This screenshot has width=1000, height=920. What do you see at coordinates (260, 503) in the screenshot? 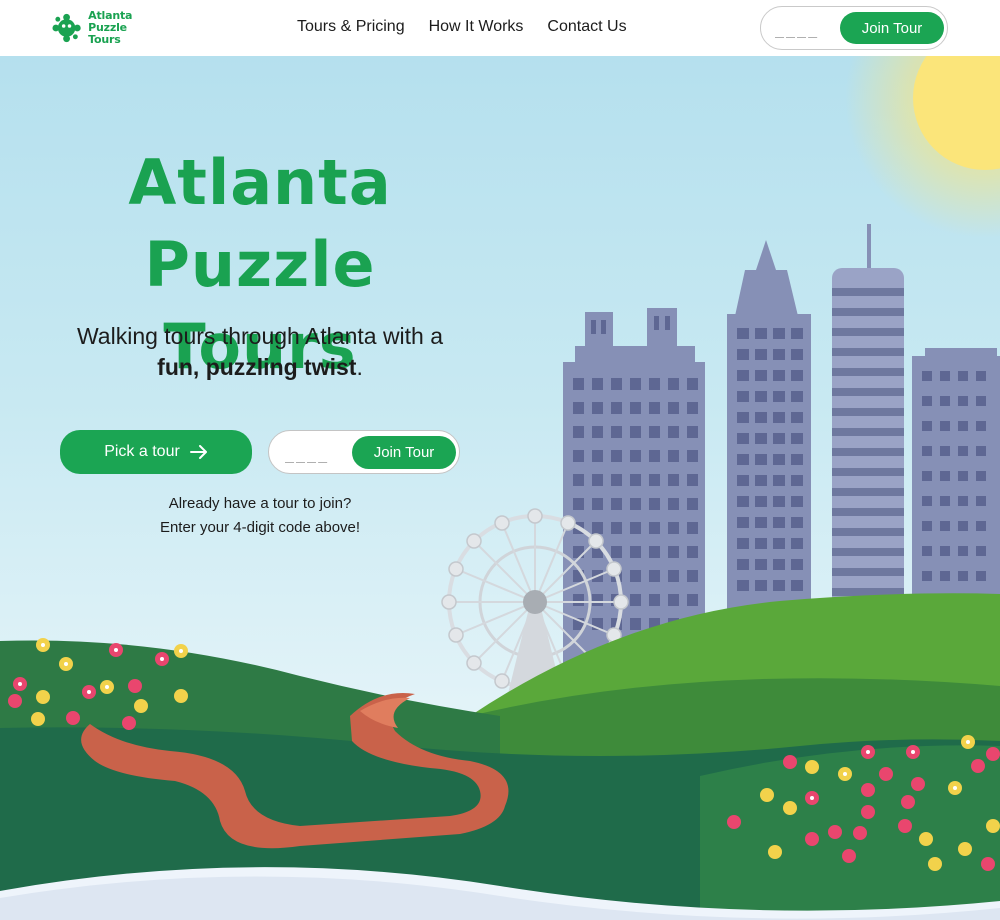
I see `join-hint-line-1: Already have a tour to join?` at bounding box center [260, 503].